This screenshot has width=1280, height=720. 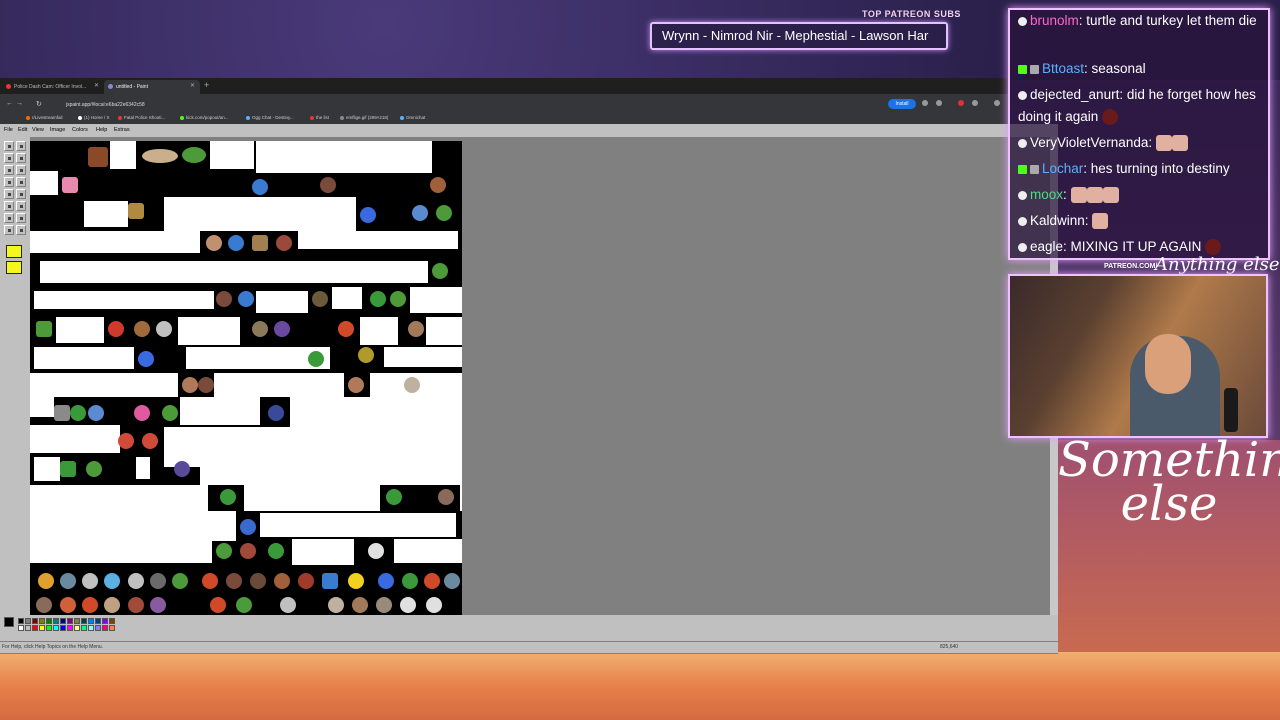 I want to click on menu-view: View, so click(x=38, y=130).